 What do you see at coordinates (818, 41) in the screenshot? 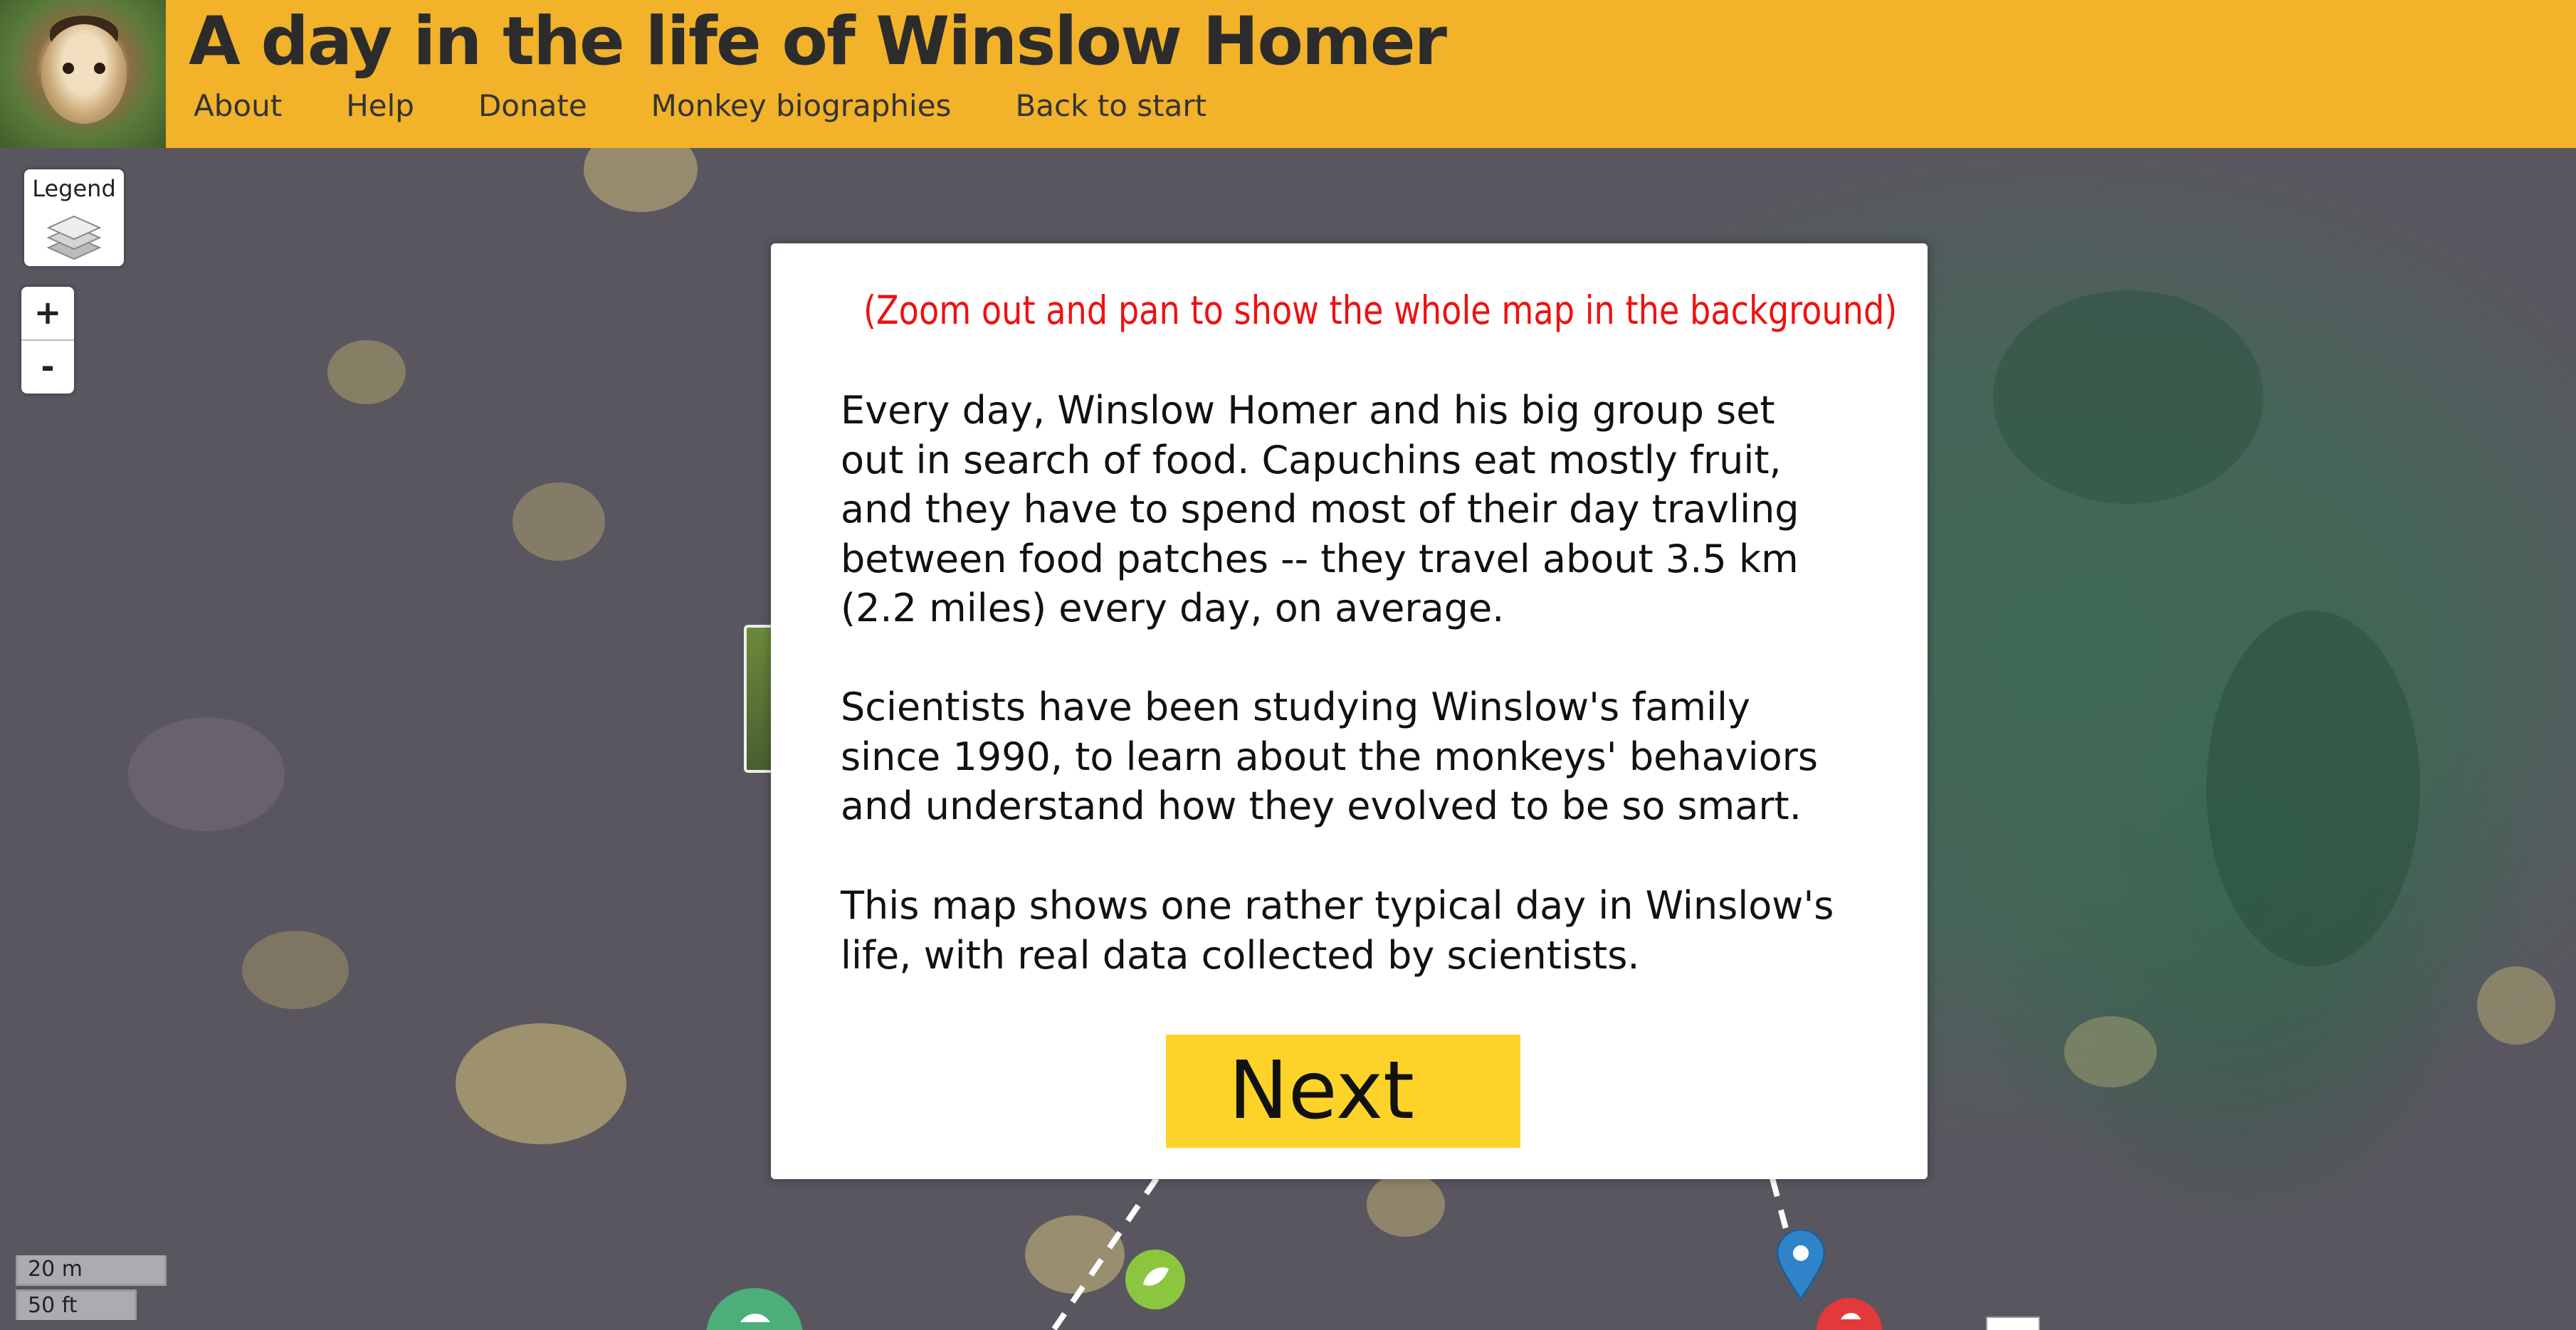
I see `page-title: A day in the life of Winslow Homer` at bounding box center [818, 41].